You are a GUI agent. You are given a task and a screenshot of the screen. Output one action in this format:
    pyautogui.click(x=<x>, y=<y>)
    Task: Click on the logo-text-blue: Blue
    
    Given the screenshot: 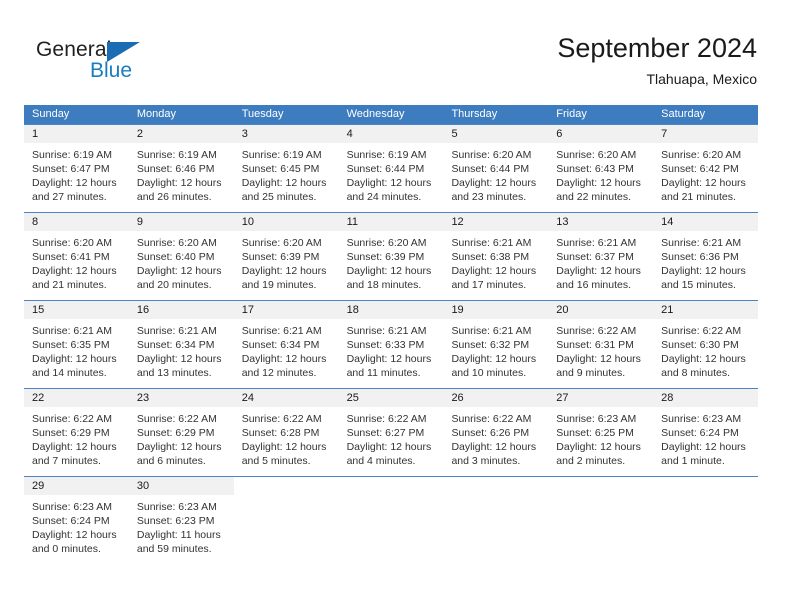 What is the action you would take?
    pyautogui.click(x=111, y=70)
    